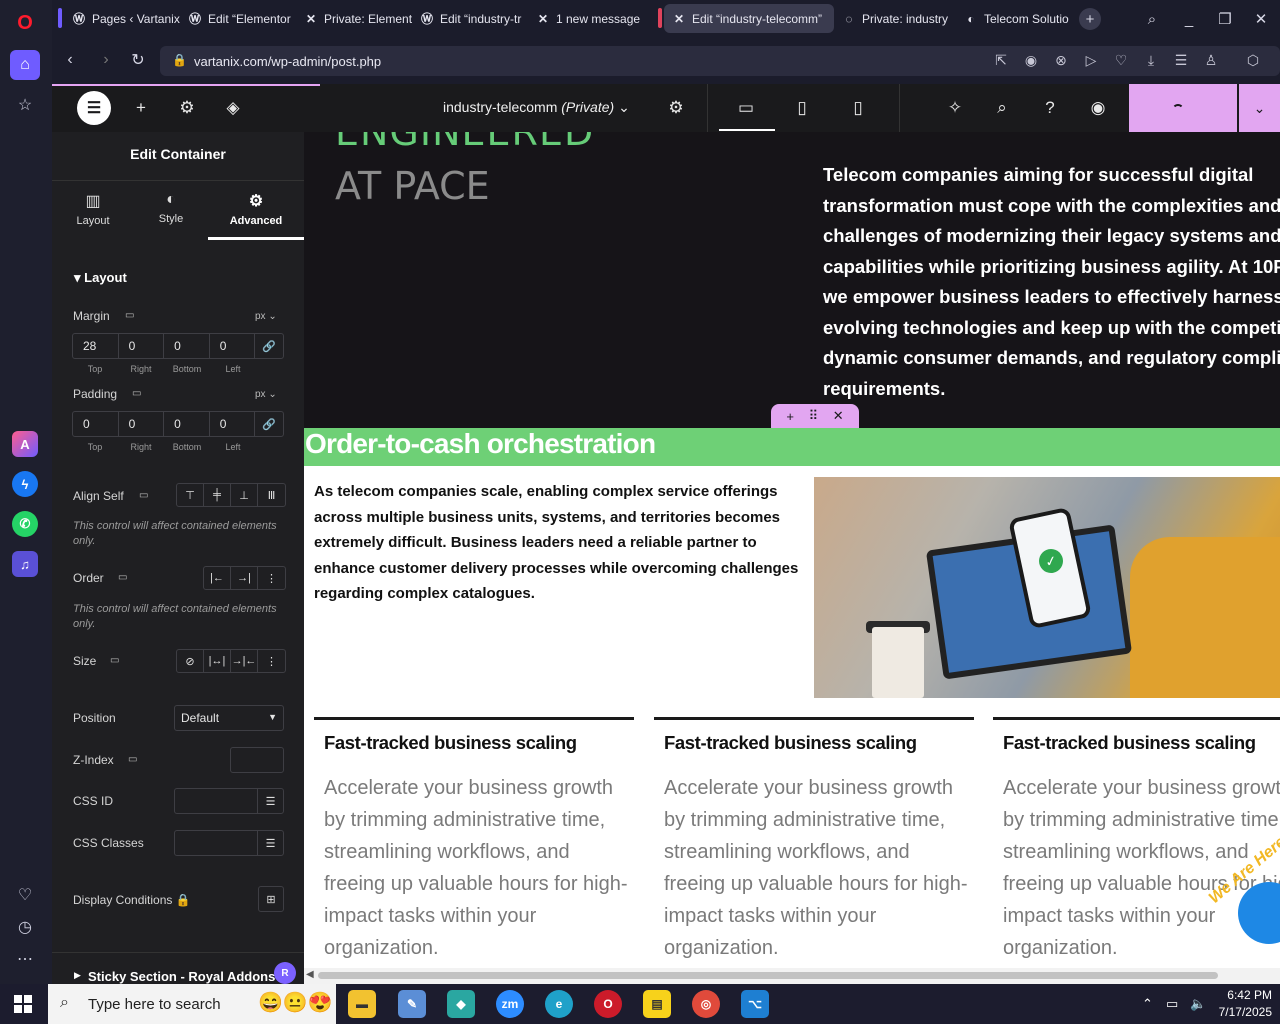 The image size is (1280, 1024). Describe the element at coordinates (1031, 60) in the screenshot. I see `snapshot-icon: ◉` at that location.